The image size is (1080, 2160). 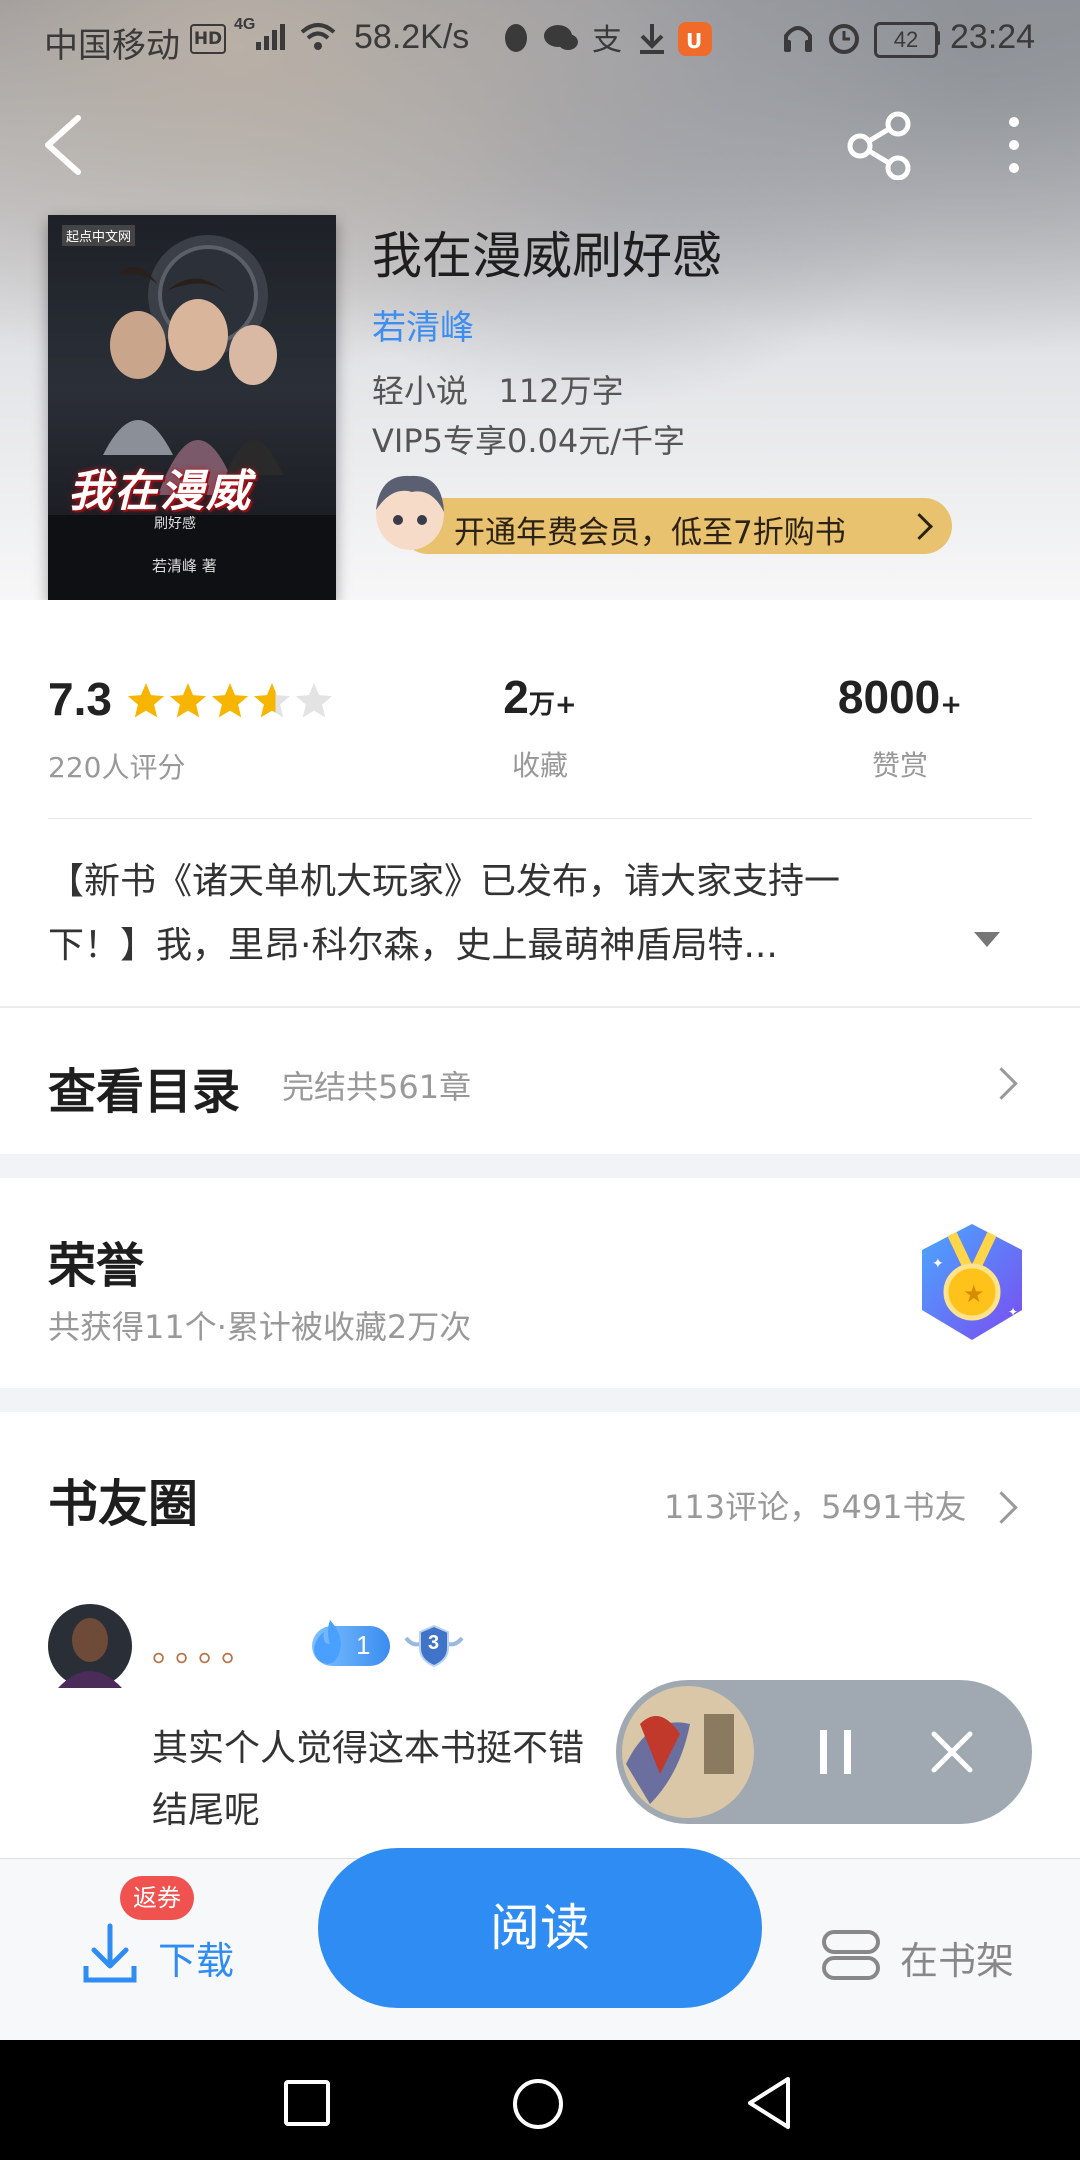 I want to click on audio-mini-player, so click(x=824, y=1752).